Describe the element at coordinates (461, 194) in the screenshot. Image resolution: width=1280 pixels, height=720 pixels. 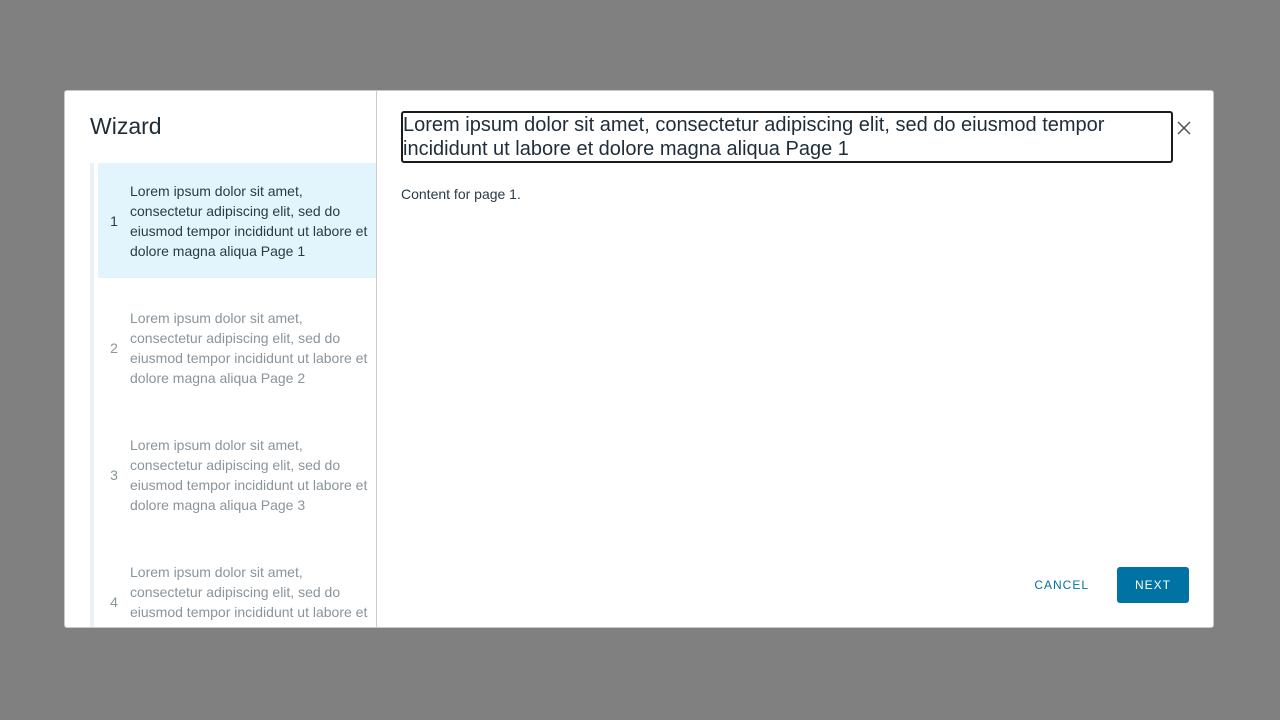
I see `page-content: Content for page 1.` at that location.